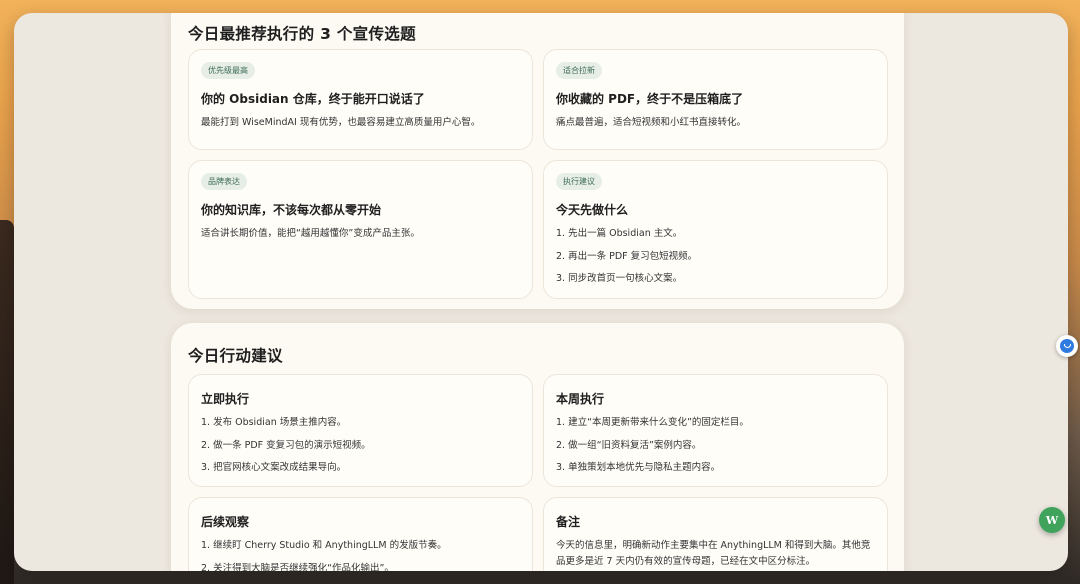  What do you see at coordinates (651, 122) in the screenshot?
I see `topic-card-desc: 痛点最普遍，适合短视频和小红书直接转化。` at bounding box center [651, 122].